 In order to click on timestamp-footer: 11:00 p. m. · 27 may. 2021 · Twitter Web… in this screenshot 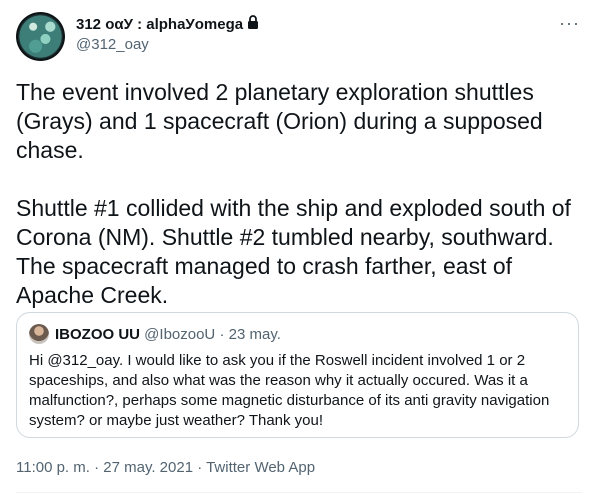, I will do `click(165, 467)`.